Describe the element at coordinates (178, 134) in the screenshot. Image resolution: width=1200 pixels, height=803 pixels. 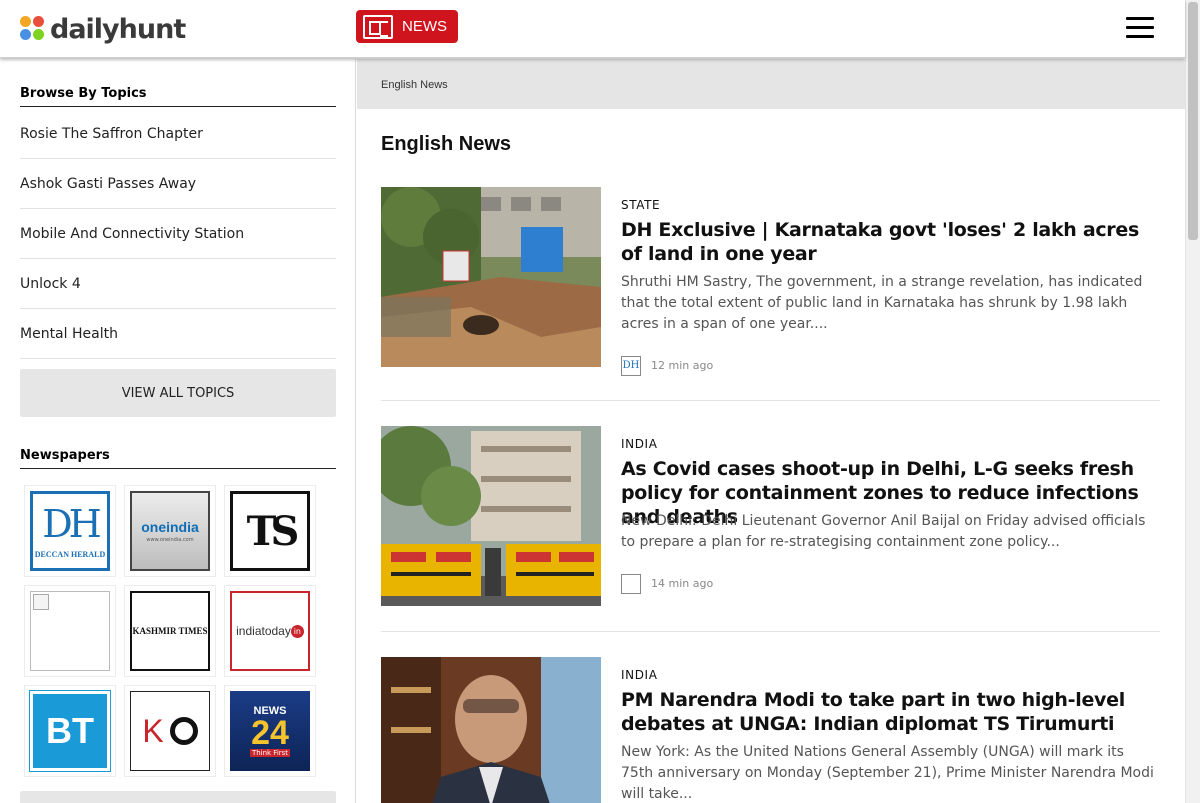
I see `topic-item: Rosie The Saffron Chapter` at that location.